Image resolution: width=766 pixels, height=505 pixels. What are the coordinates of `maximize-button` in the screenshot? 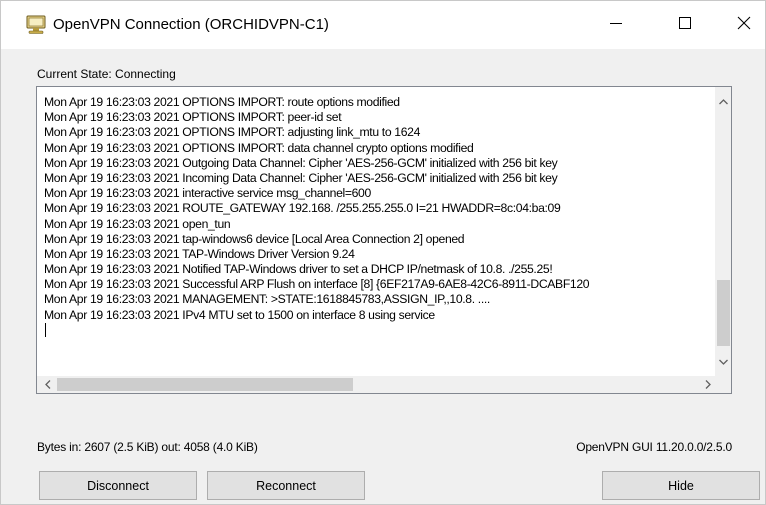 It's located at (685, 25).